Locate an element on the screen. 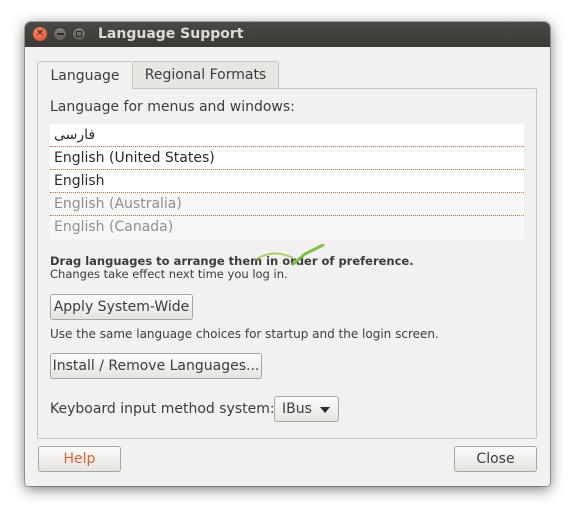 This screenshot has height=511, width=575. maximize-window-icon is located at coordinates (79, 34).